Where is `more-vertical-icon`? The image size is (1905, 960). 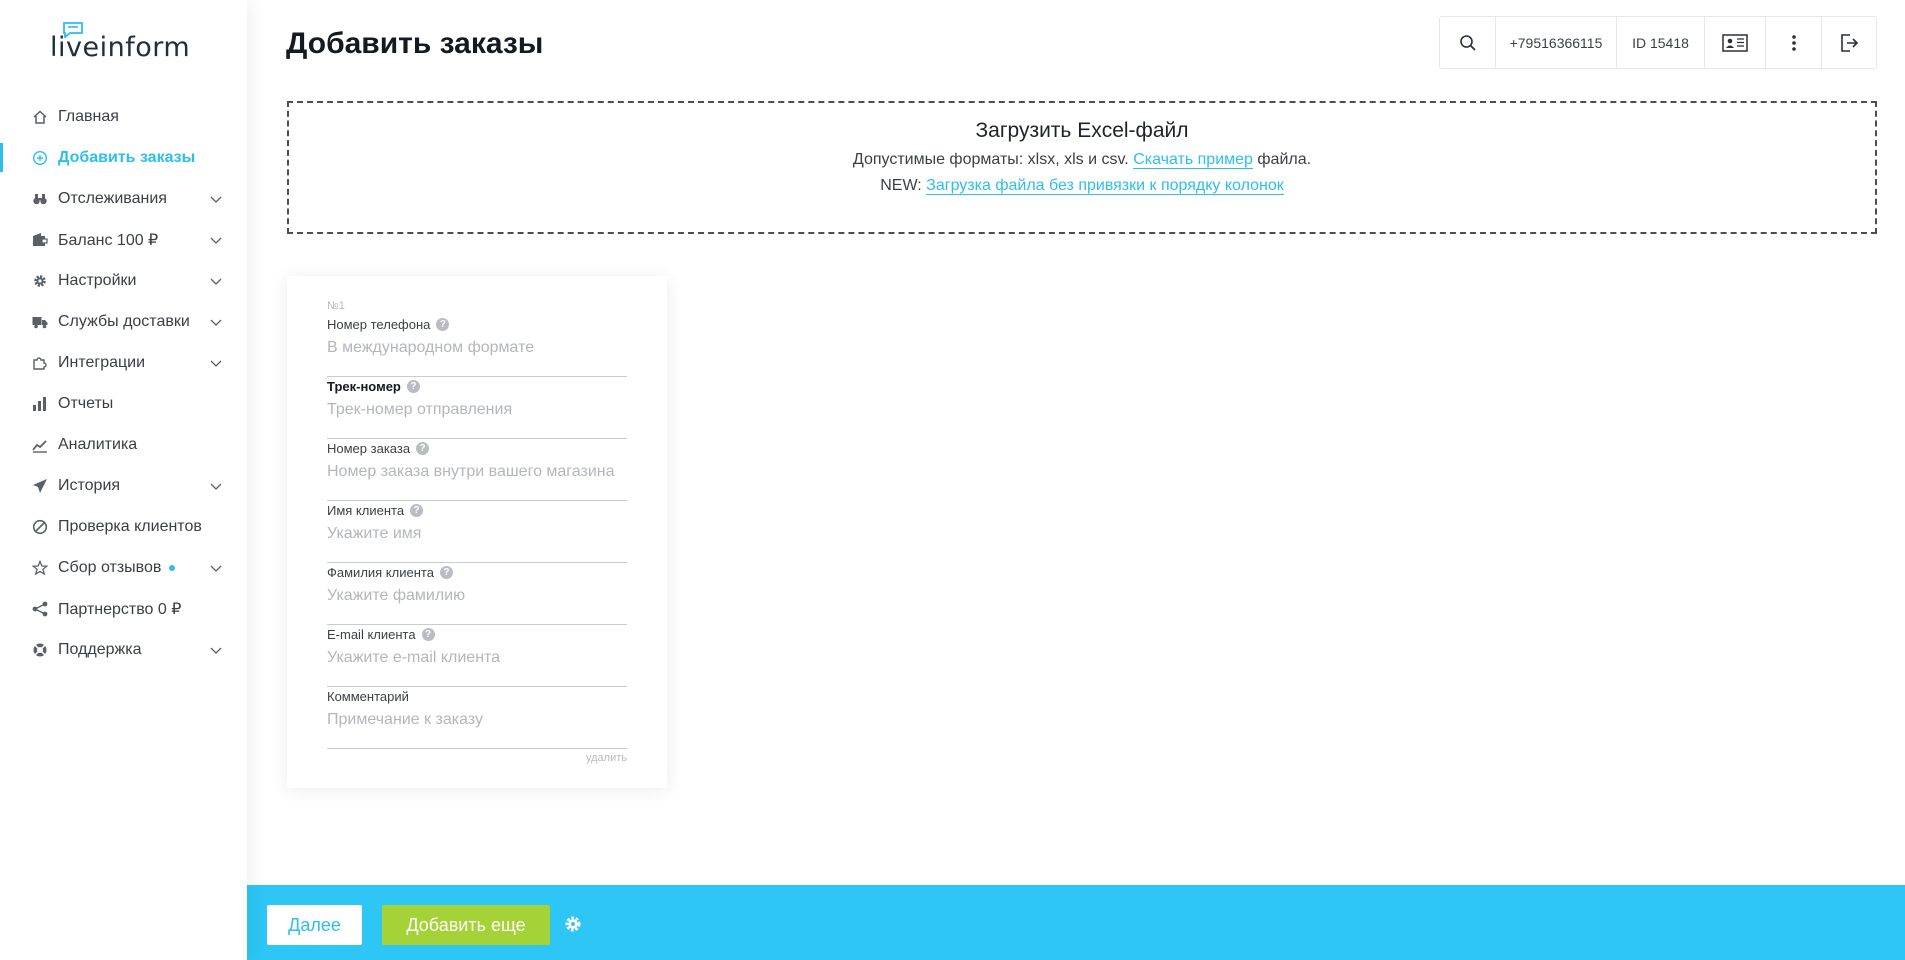 more-vertical-icon is located at coordinates (1793, 42).